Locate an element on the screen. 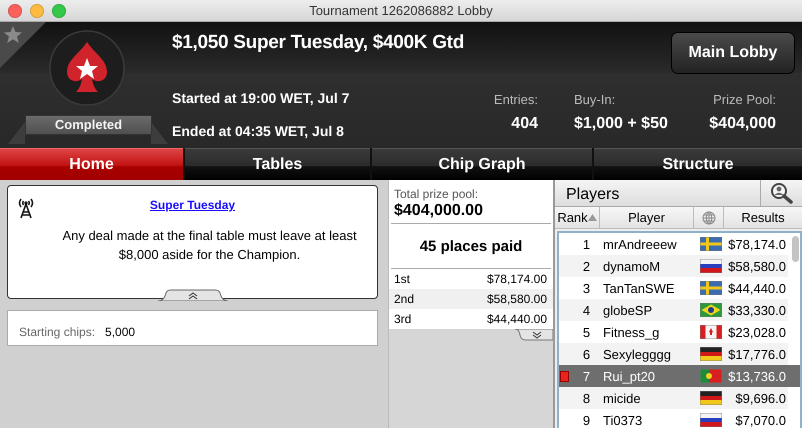  sort-arrow-icon is located at coordinates (592, 217).